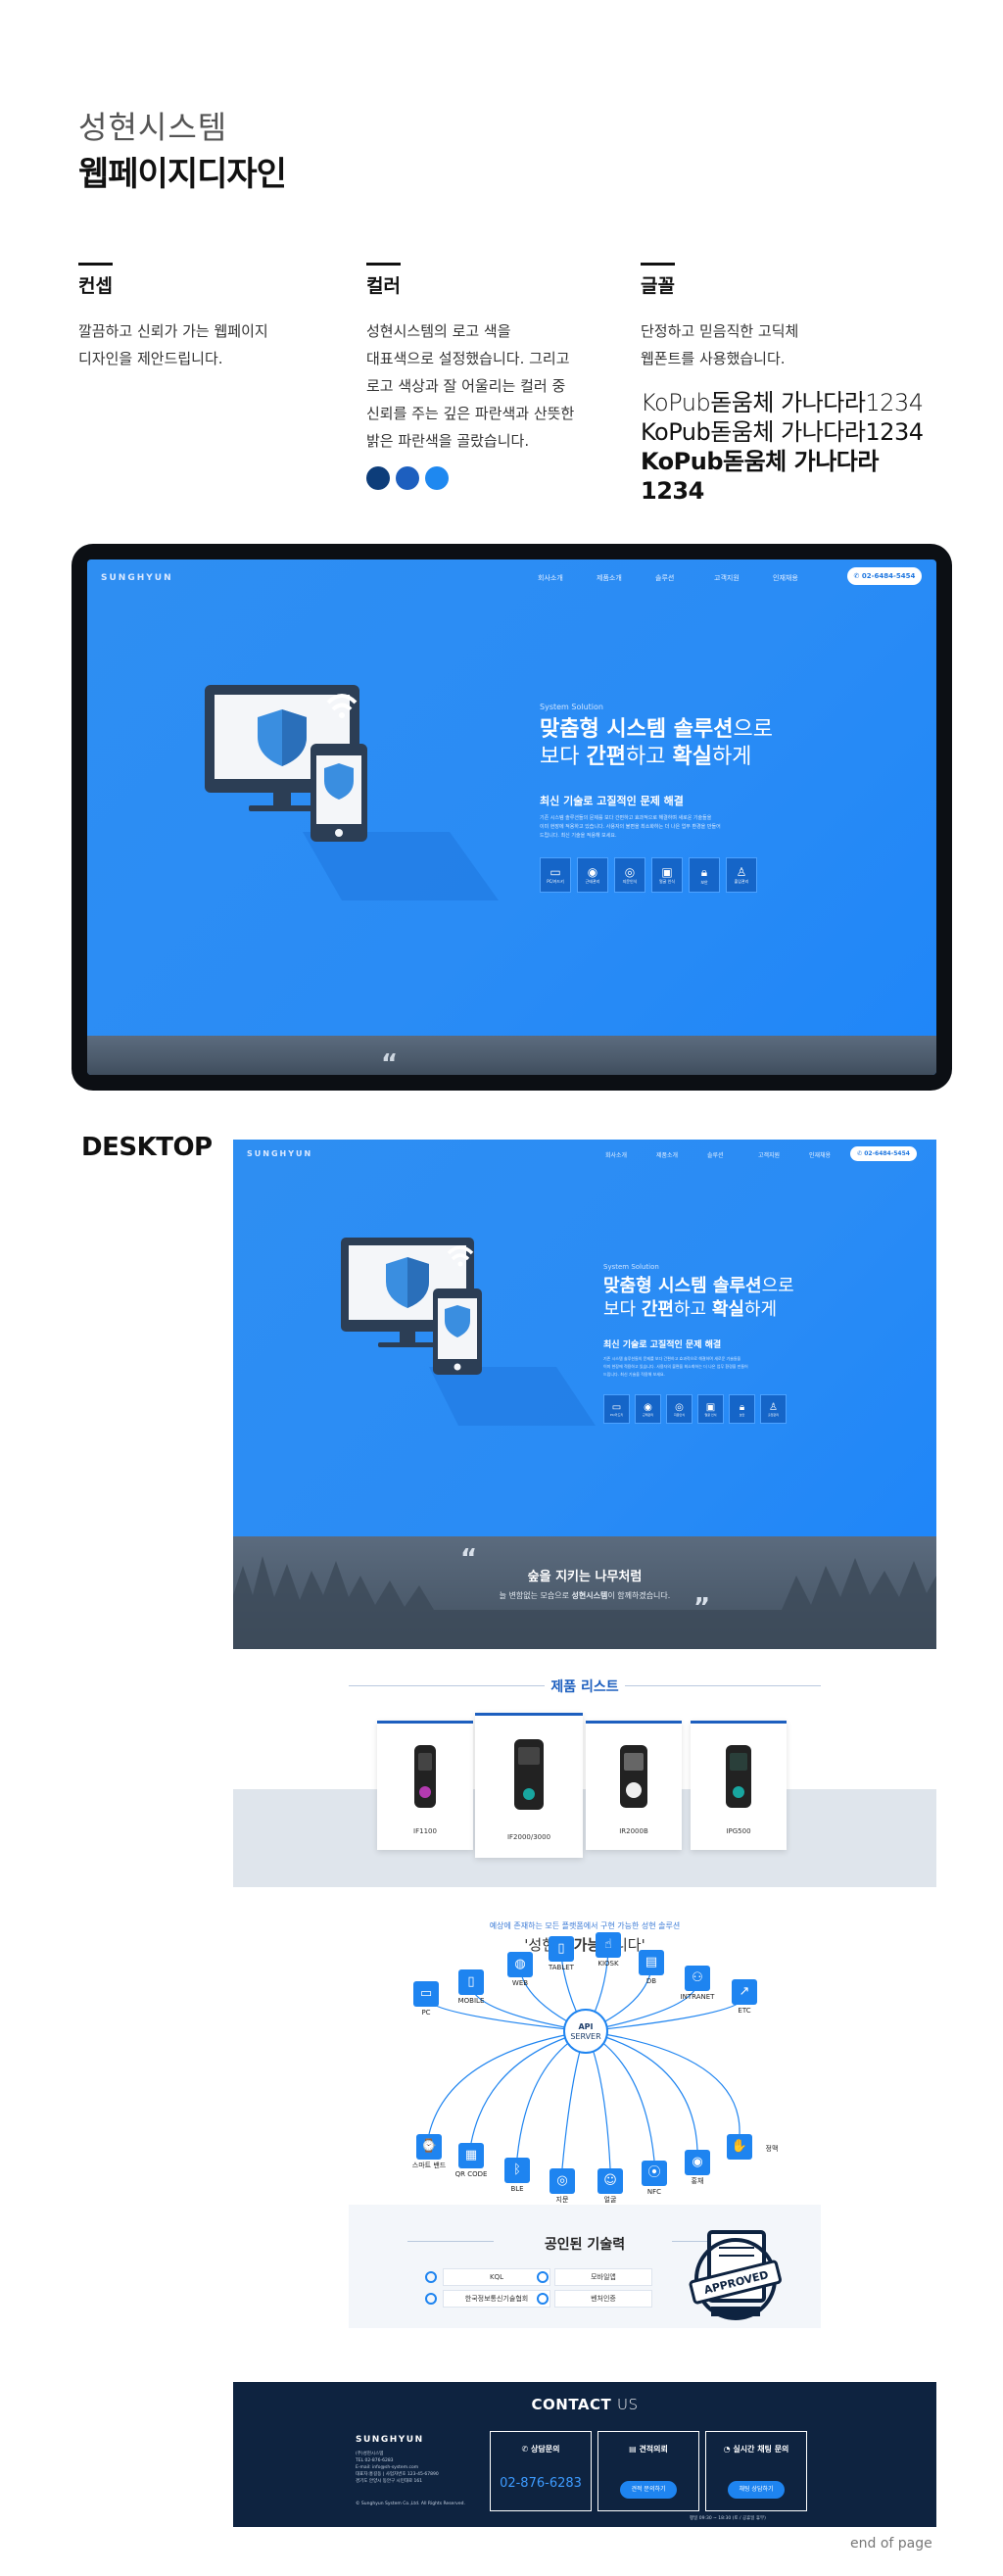 The height and width of the screenshot is (2576, 1003). I want to click on desktop-service-access: ♙ 출입관리, so click(773, 1409).